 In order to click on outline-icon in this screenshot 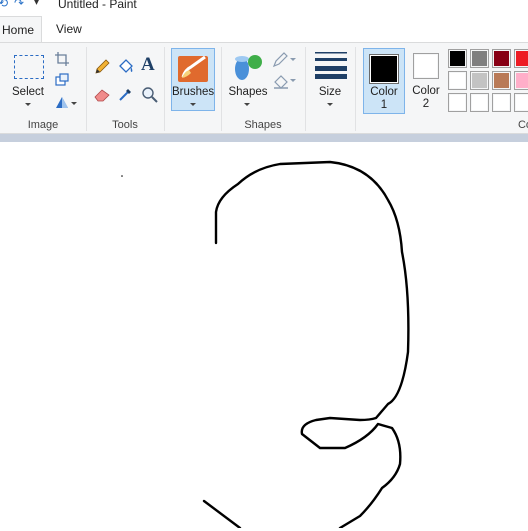, I will do `click(281, 60)`.